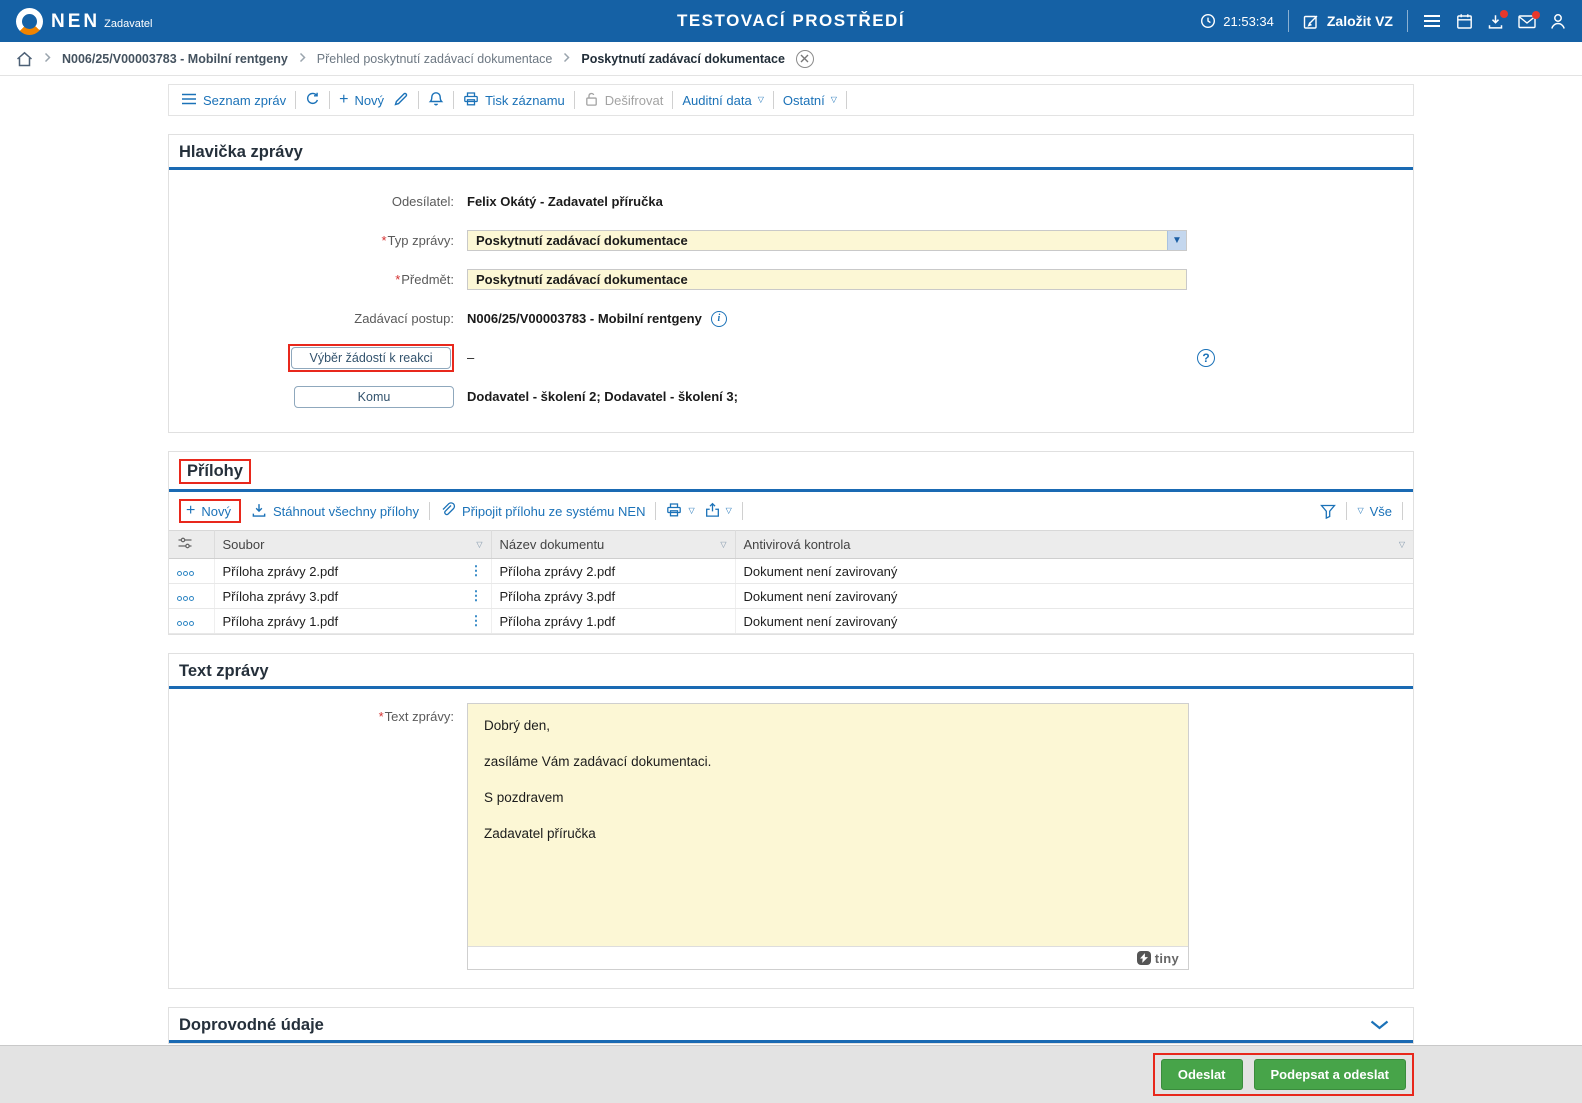 This screenshot has height=1103, width=1582. What do you see at coordinates (1206, 357) in the screenshot?
I see `help-icon: ?` at bounding box center [1206, 357].